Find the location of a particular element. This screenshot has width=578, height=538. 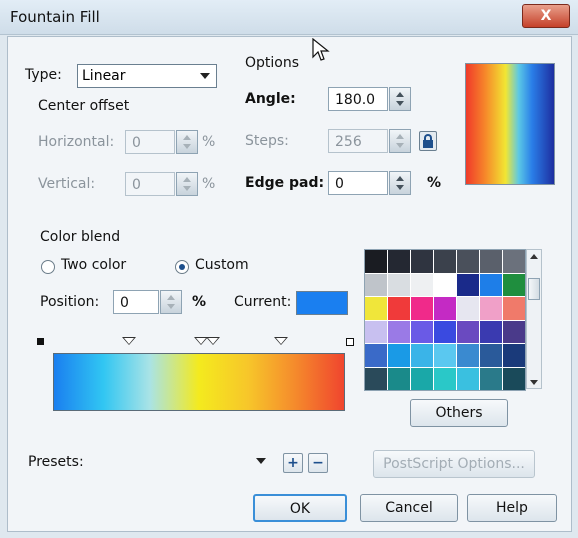

two-color-radio is located at coordinates (48, 267).